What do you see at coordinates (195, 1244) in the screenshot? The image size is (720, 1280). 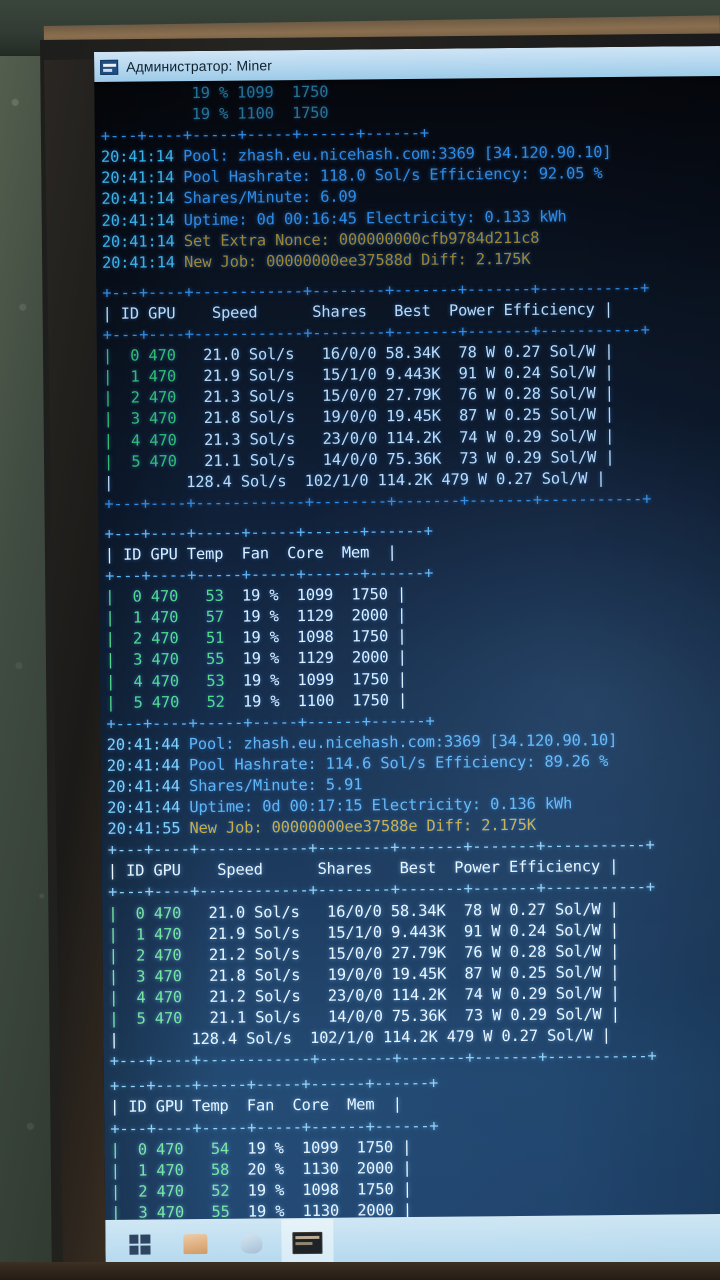 I see `folder-icon` at bounding box center [195, 1244].